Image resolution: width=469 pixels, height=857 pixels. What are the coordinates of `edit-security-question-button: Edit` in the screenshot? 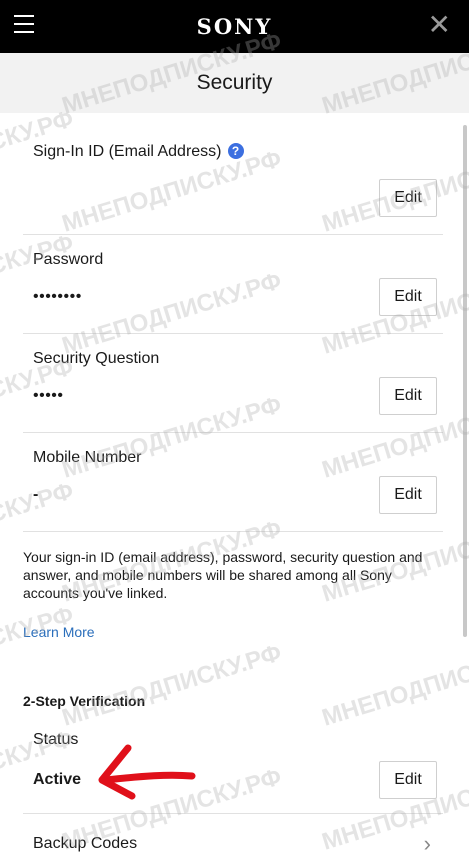 It's located at (408, 396).